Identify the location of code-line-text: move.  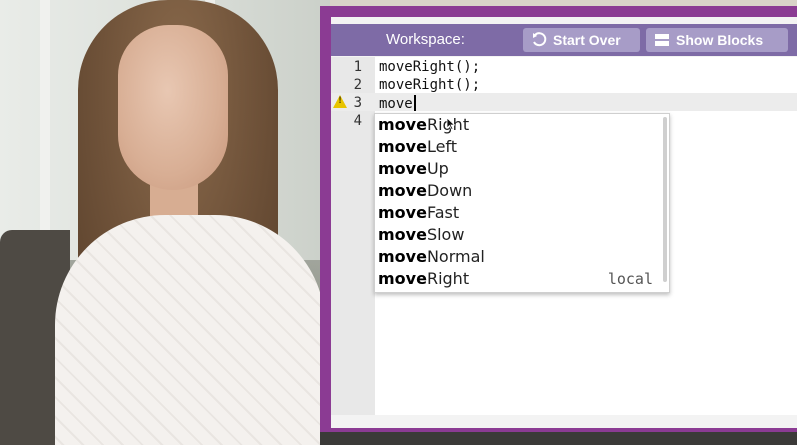
(396, 104).